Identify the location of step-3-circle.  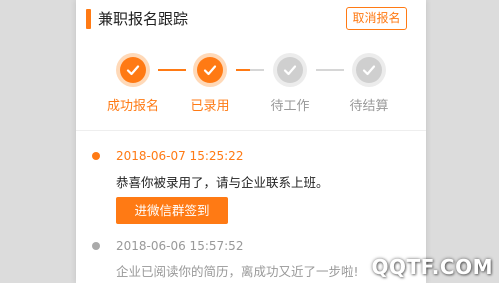
(290, 70).